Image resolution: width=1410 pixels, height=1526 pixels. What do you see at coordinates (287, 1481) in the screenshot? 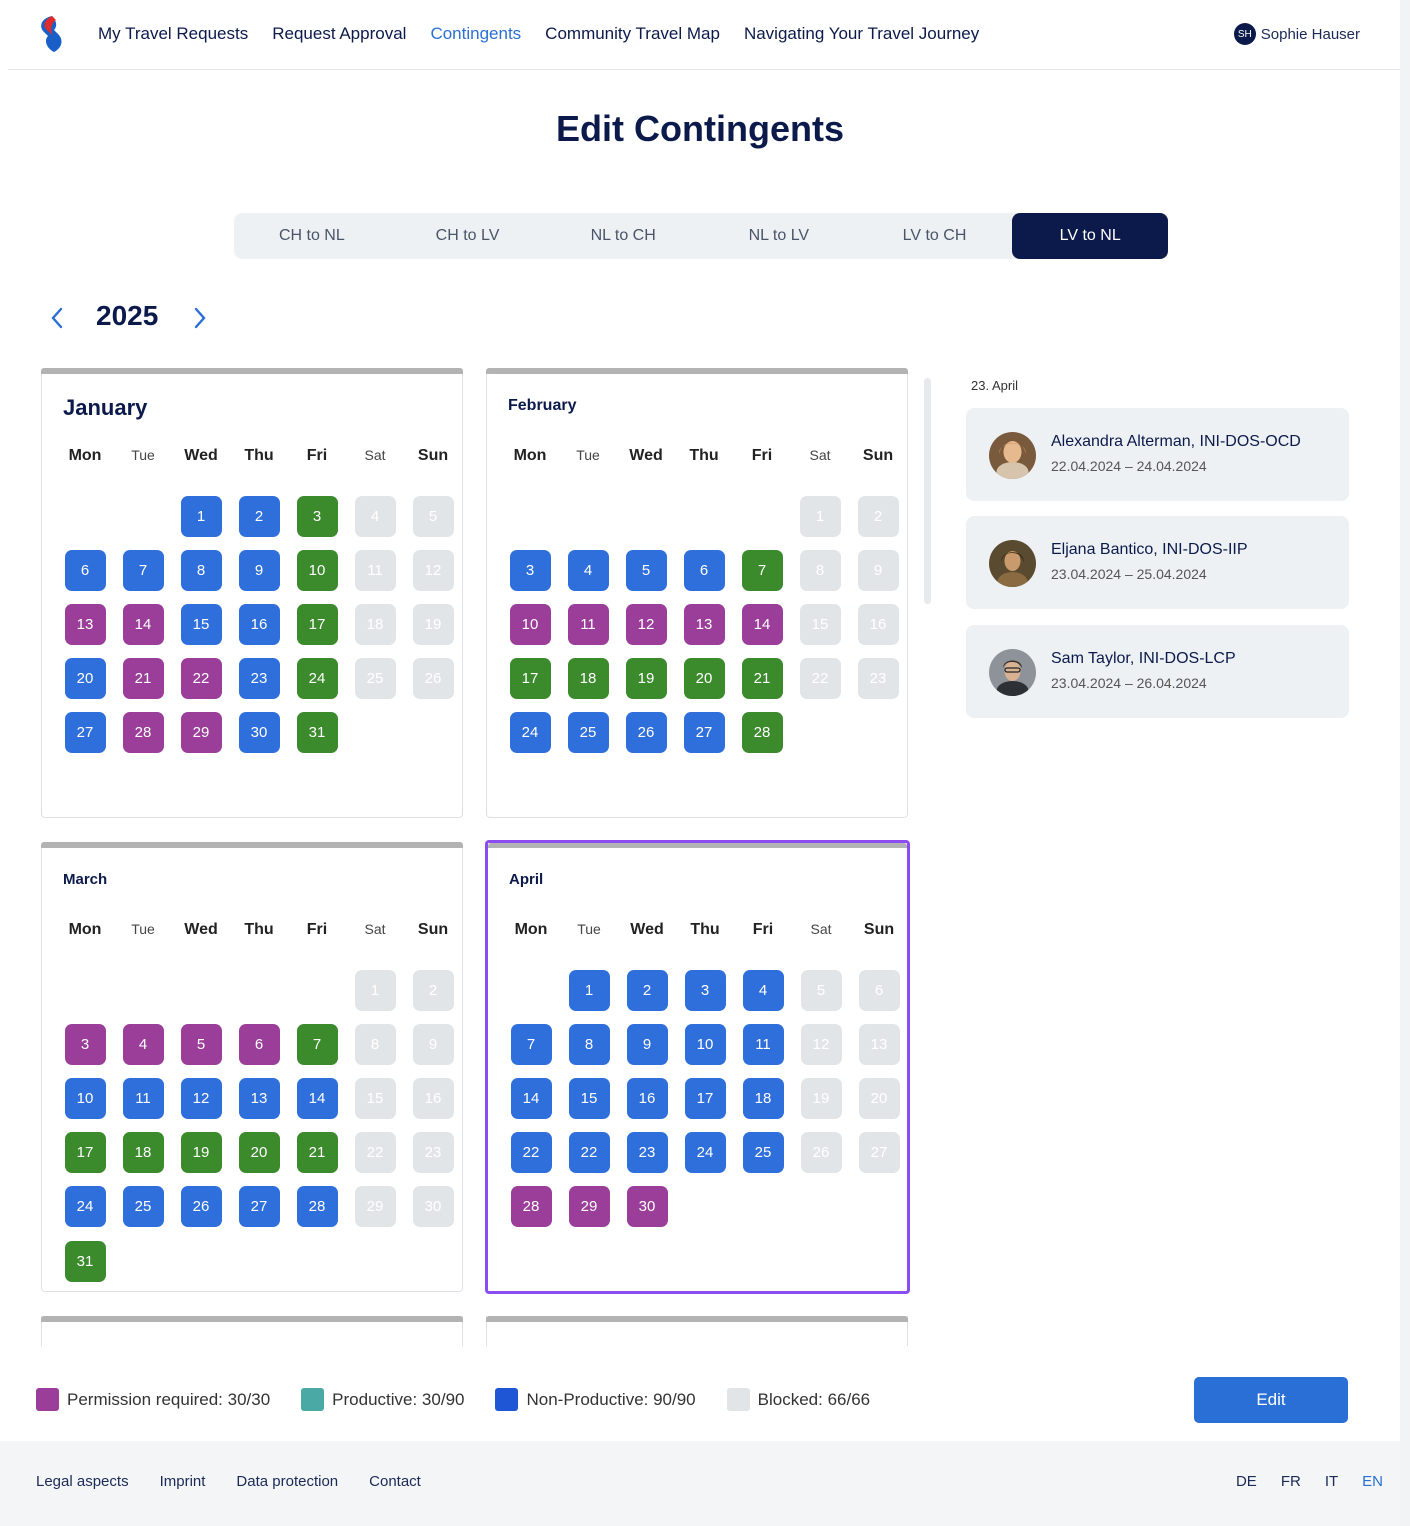
I see `footer-link: Data protection` at bounding box center [287, 1481].